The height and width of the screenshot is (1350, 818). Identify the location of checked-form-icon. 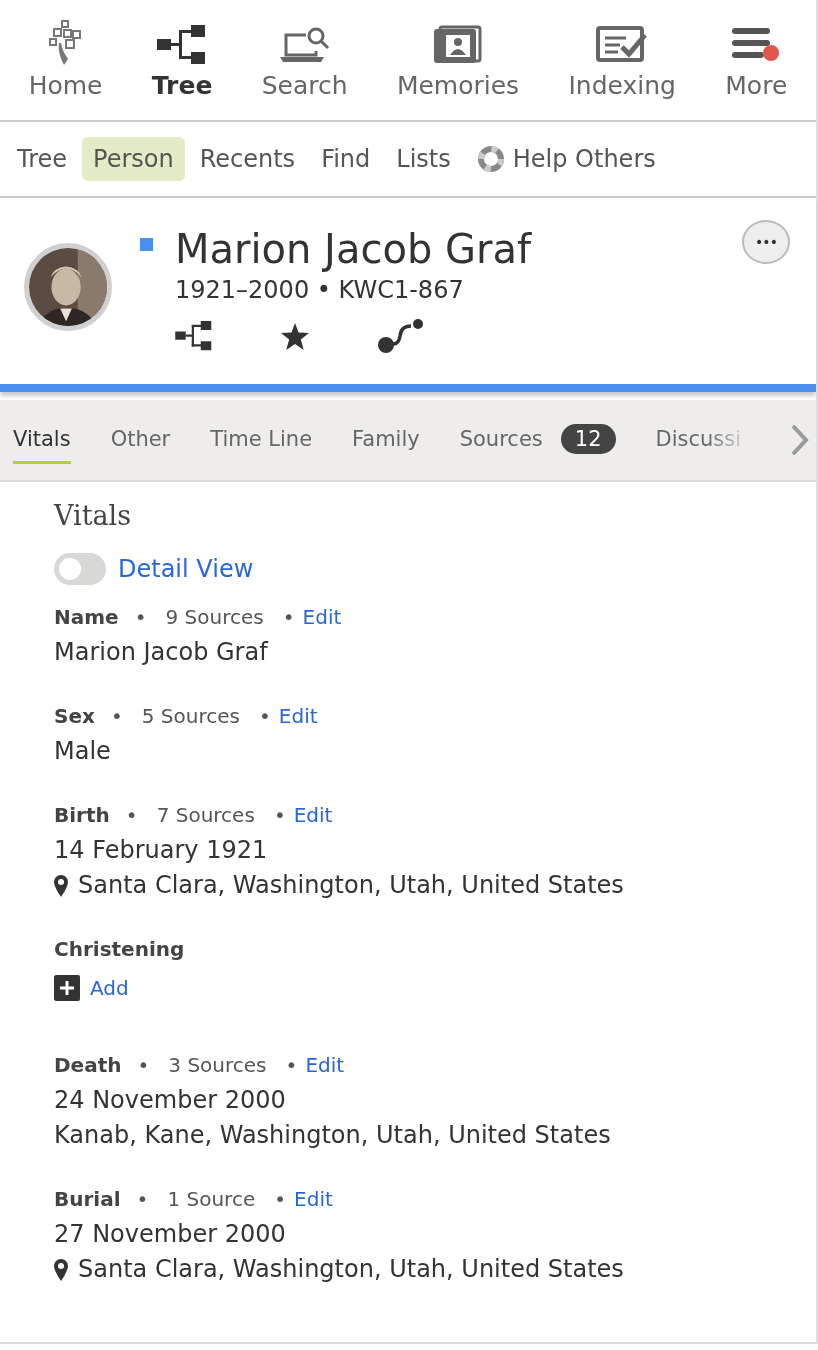
(622, 45).